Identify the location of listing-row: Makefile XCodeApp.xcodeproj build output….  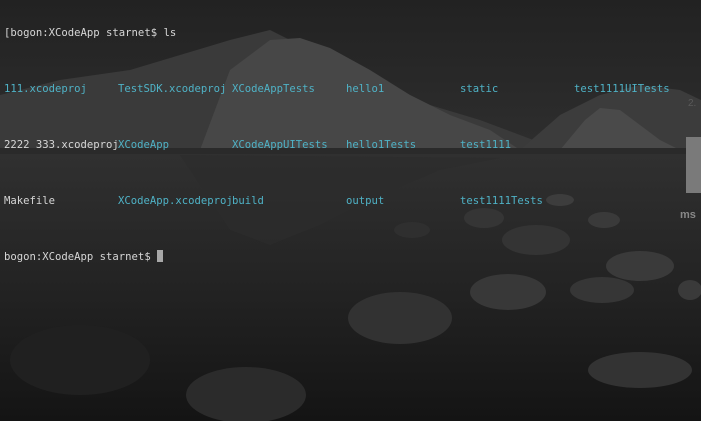
(273, 201).